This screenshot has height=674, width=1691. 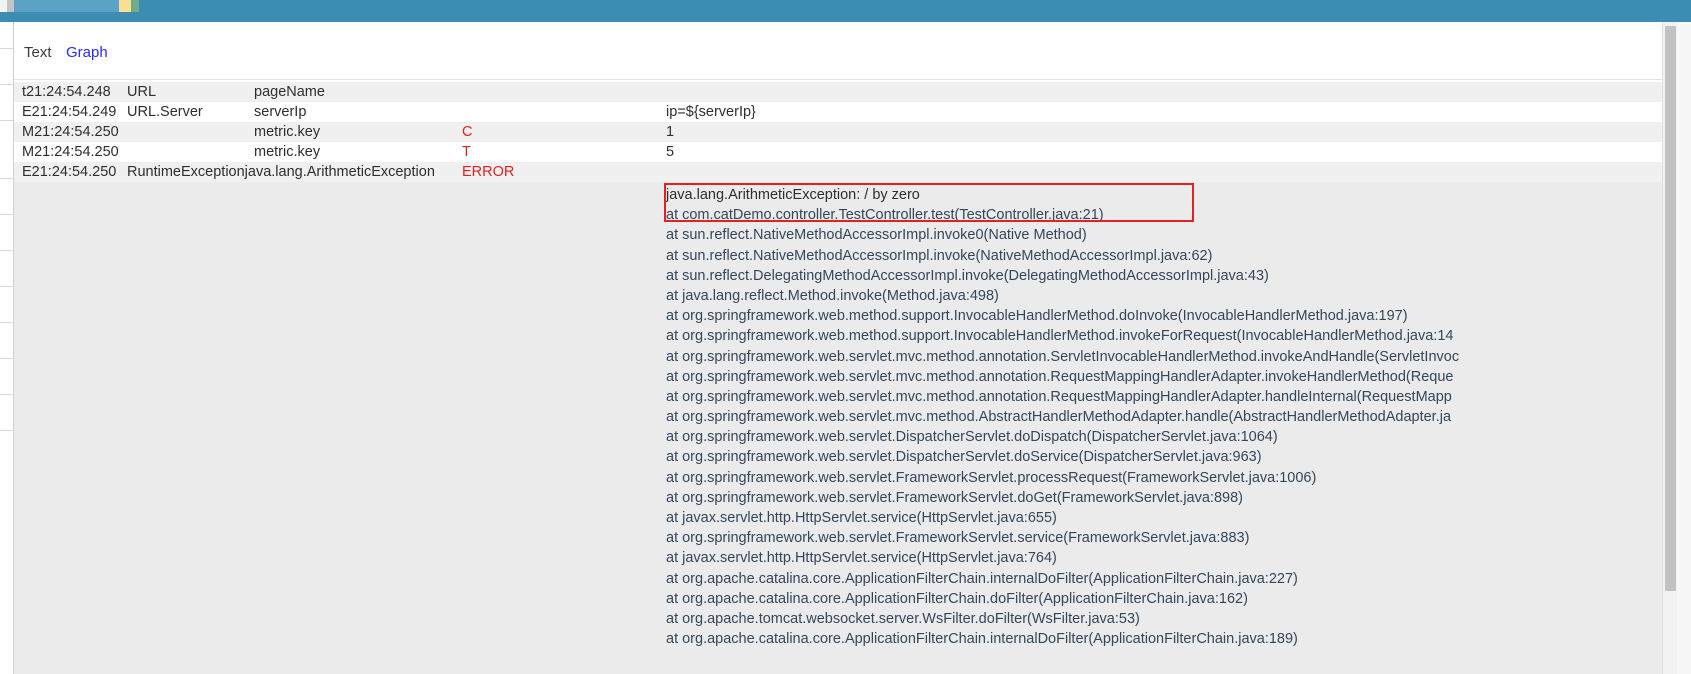 What do you see at coordinates (66, 92) in the screenshot?
I see `row-timestamp: t21:24:54.248` at bounding box center [66, 92].